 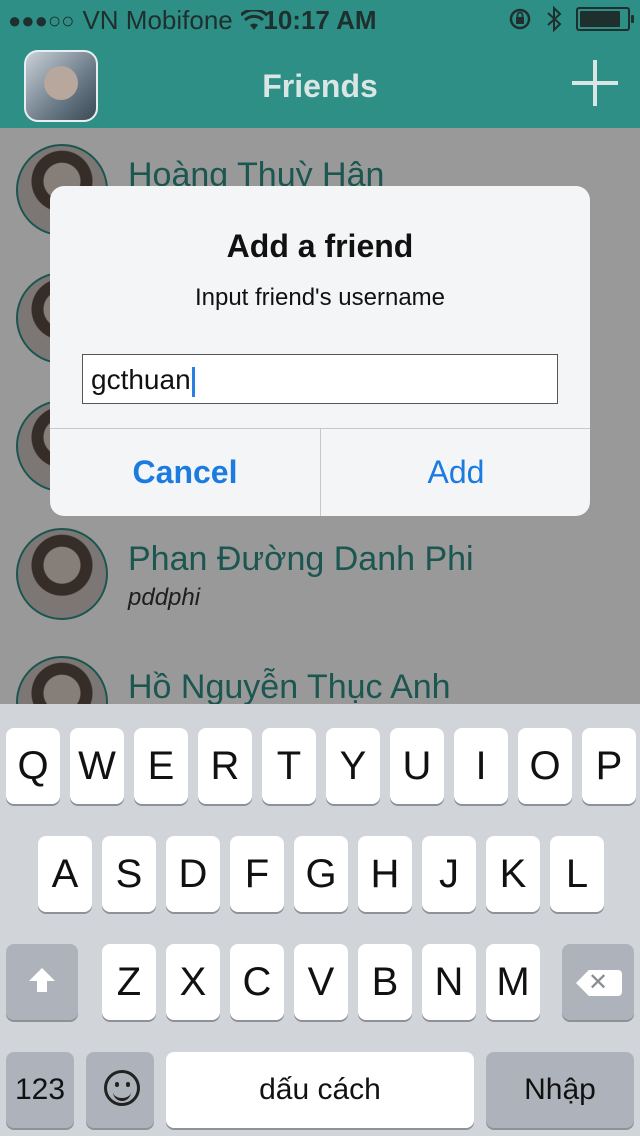 What do you see at coordinates (193, 982) in the screenshot?
I see `key-x: X` at bounding box center [193, 982].